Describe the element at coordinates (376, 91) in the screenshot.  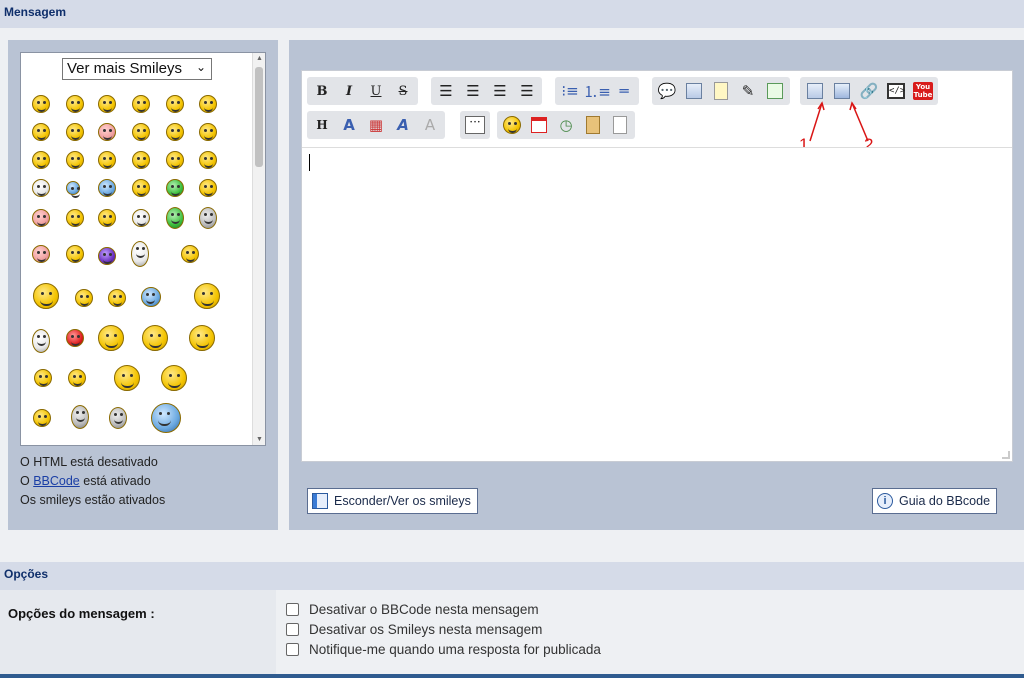
I see `underline-button: U` at that location.